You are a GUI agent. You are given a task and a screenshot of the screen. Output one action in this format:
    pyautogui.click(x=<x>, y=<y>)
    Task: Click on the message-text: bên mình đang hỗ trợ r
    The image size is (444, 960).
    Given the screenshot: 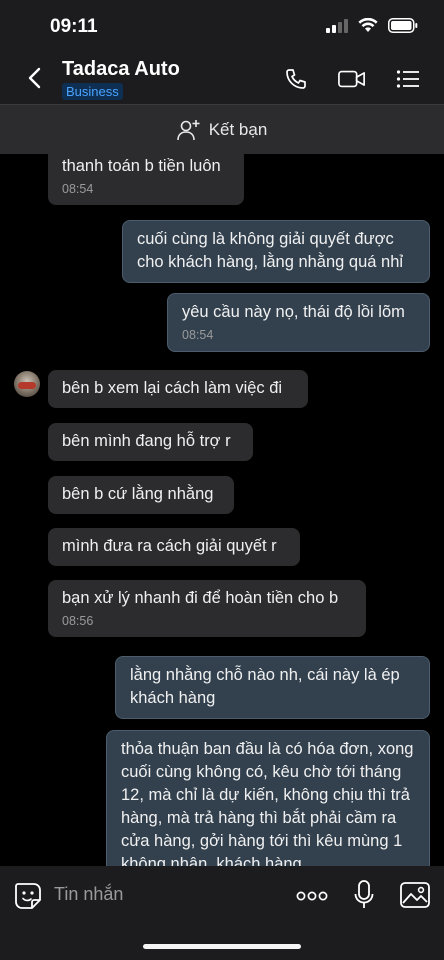 What is the action you would take?
    pyautogui.click(x=146, y=441)
    